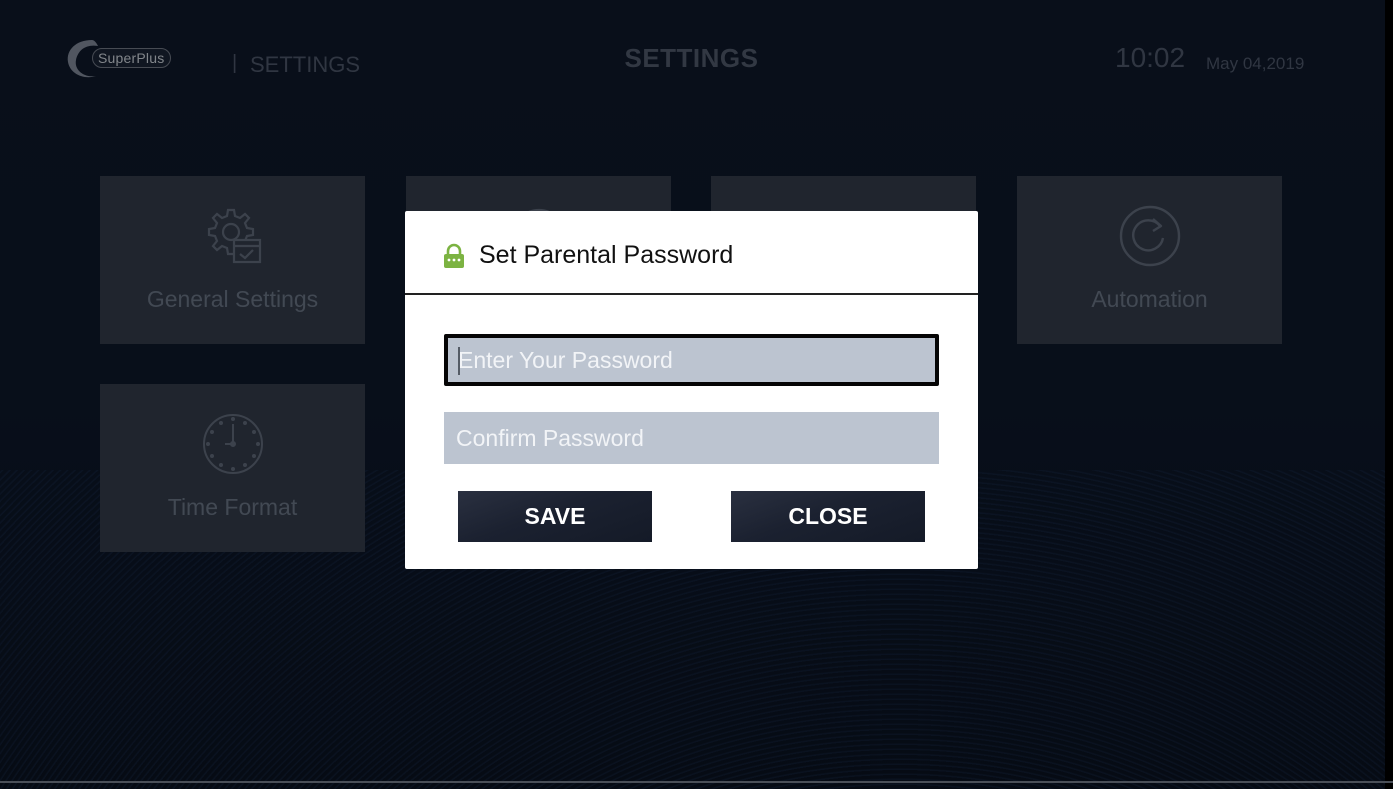 This screenshot has height=789, width=1393. What do you see at coordinates (454, 255) in the screenshot?
I see `lock-icon` at bounding box center [454, 255].